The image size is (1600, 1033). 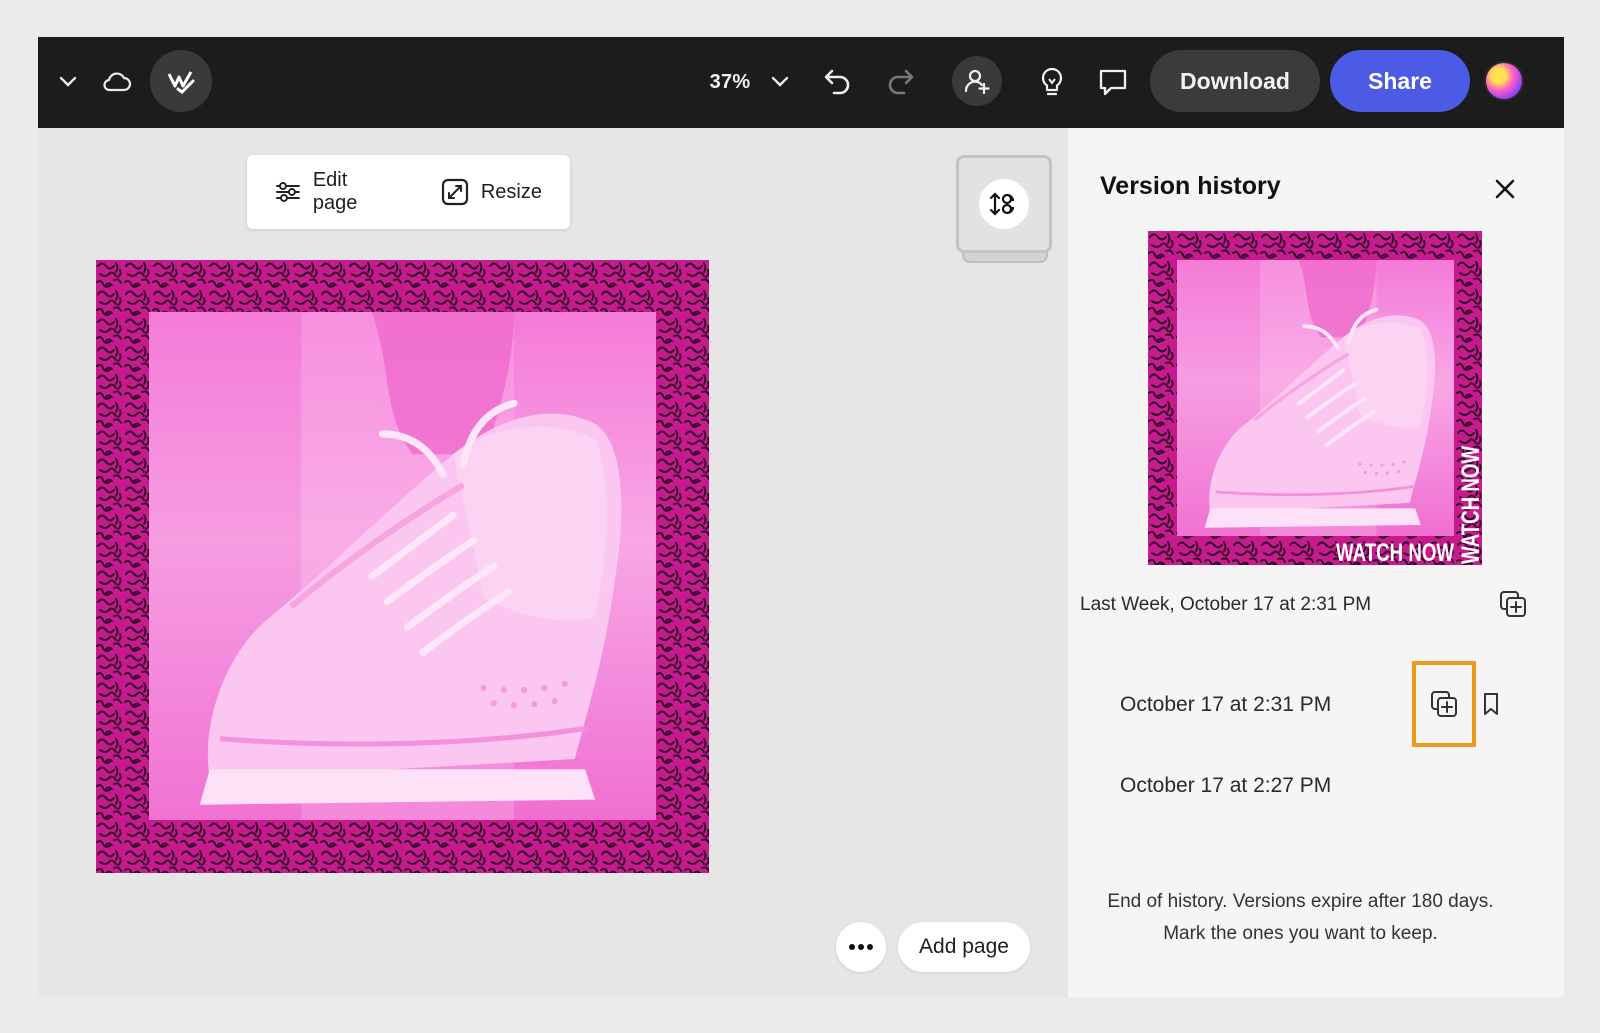 What do you see at coordinates (1052, 82) in the screenshot?
I see `lightbulb-icon` at bounding box center [1052, 82].